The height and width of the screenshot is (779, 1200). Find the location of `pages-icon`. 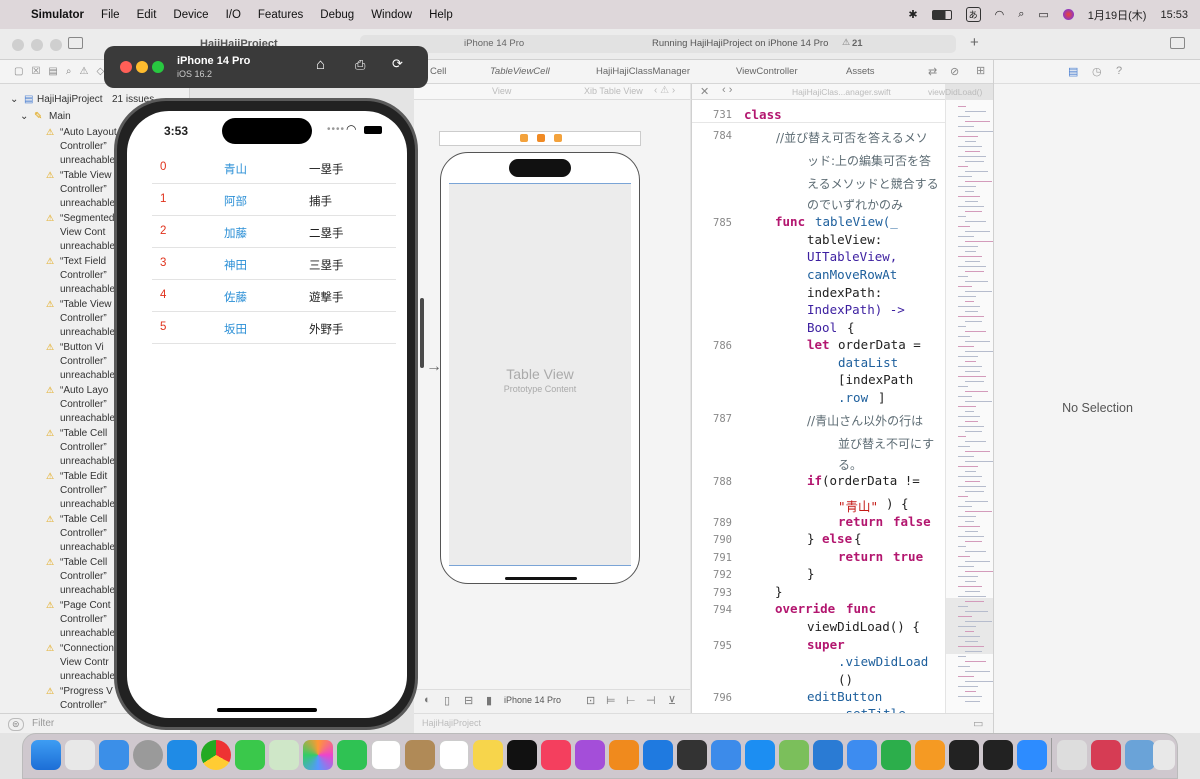

pages-icon is located at coordinates (930, 755).